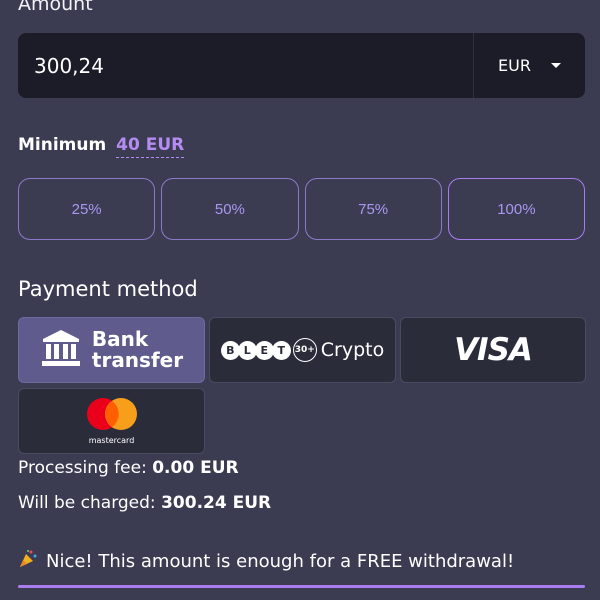  Describe the element at coordinates (108, 289) in the screenshot. I see `payment-method-title: Payment method` at that location.